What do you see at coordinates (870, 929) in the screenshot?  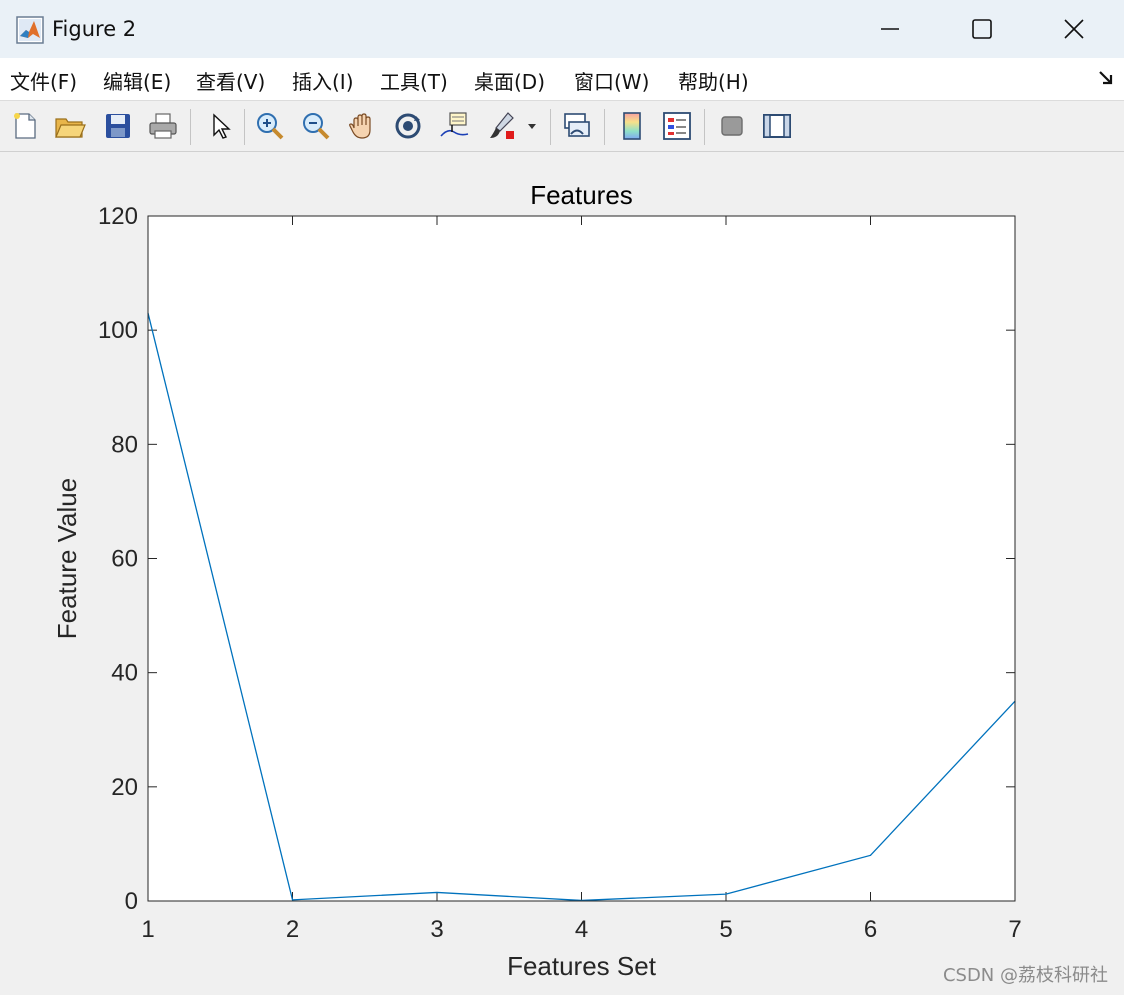 I see `x-tick-label: 6` at bounding box center [870, 929].